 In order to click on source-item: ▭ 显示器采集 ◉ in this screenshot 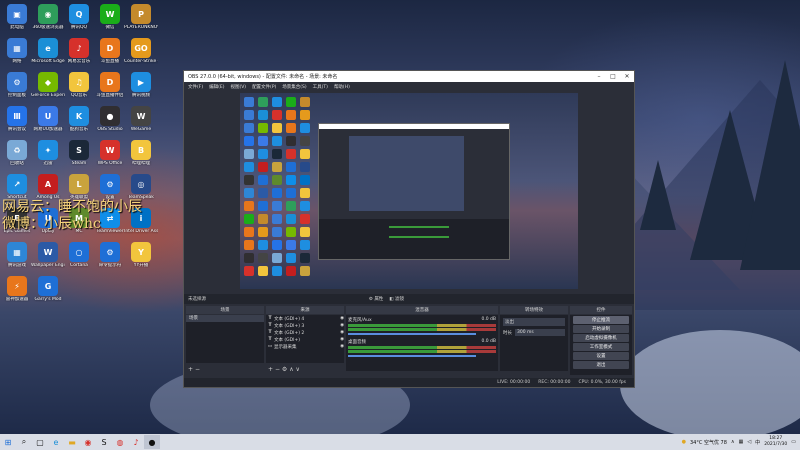, I will do `click(305, 346)`.